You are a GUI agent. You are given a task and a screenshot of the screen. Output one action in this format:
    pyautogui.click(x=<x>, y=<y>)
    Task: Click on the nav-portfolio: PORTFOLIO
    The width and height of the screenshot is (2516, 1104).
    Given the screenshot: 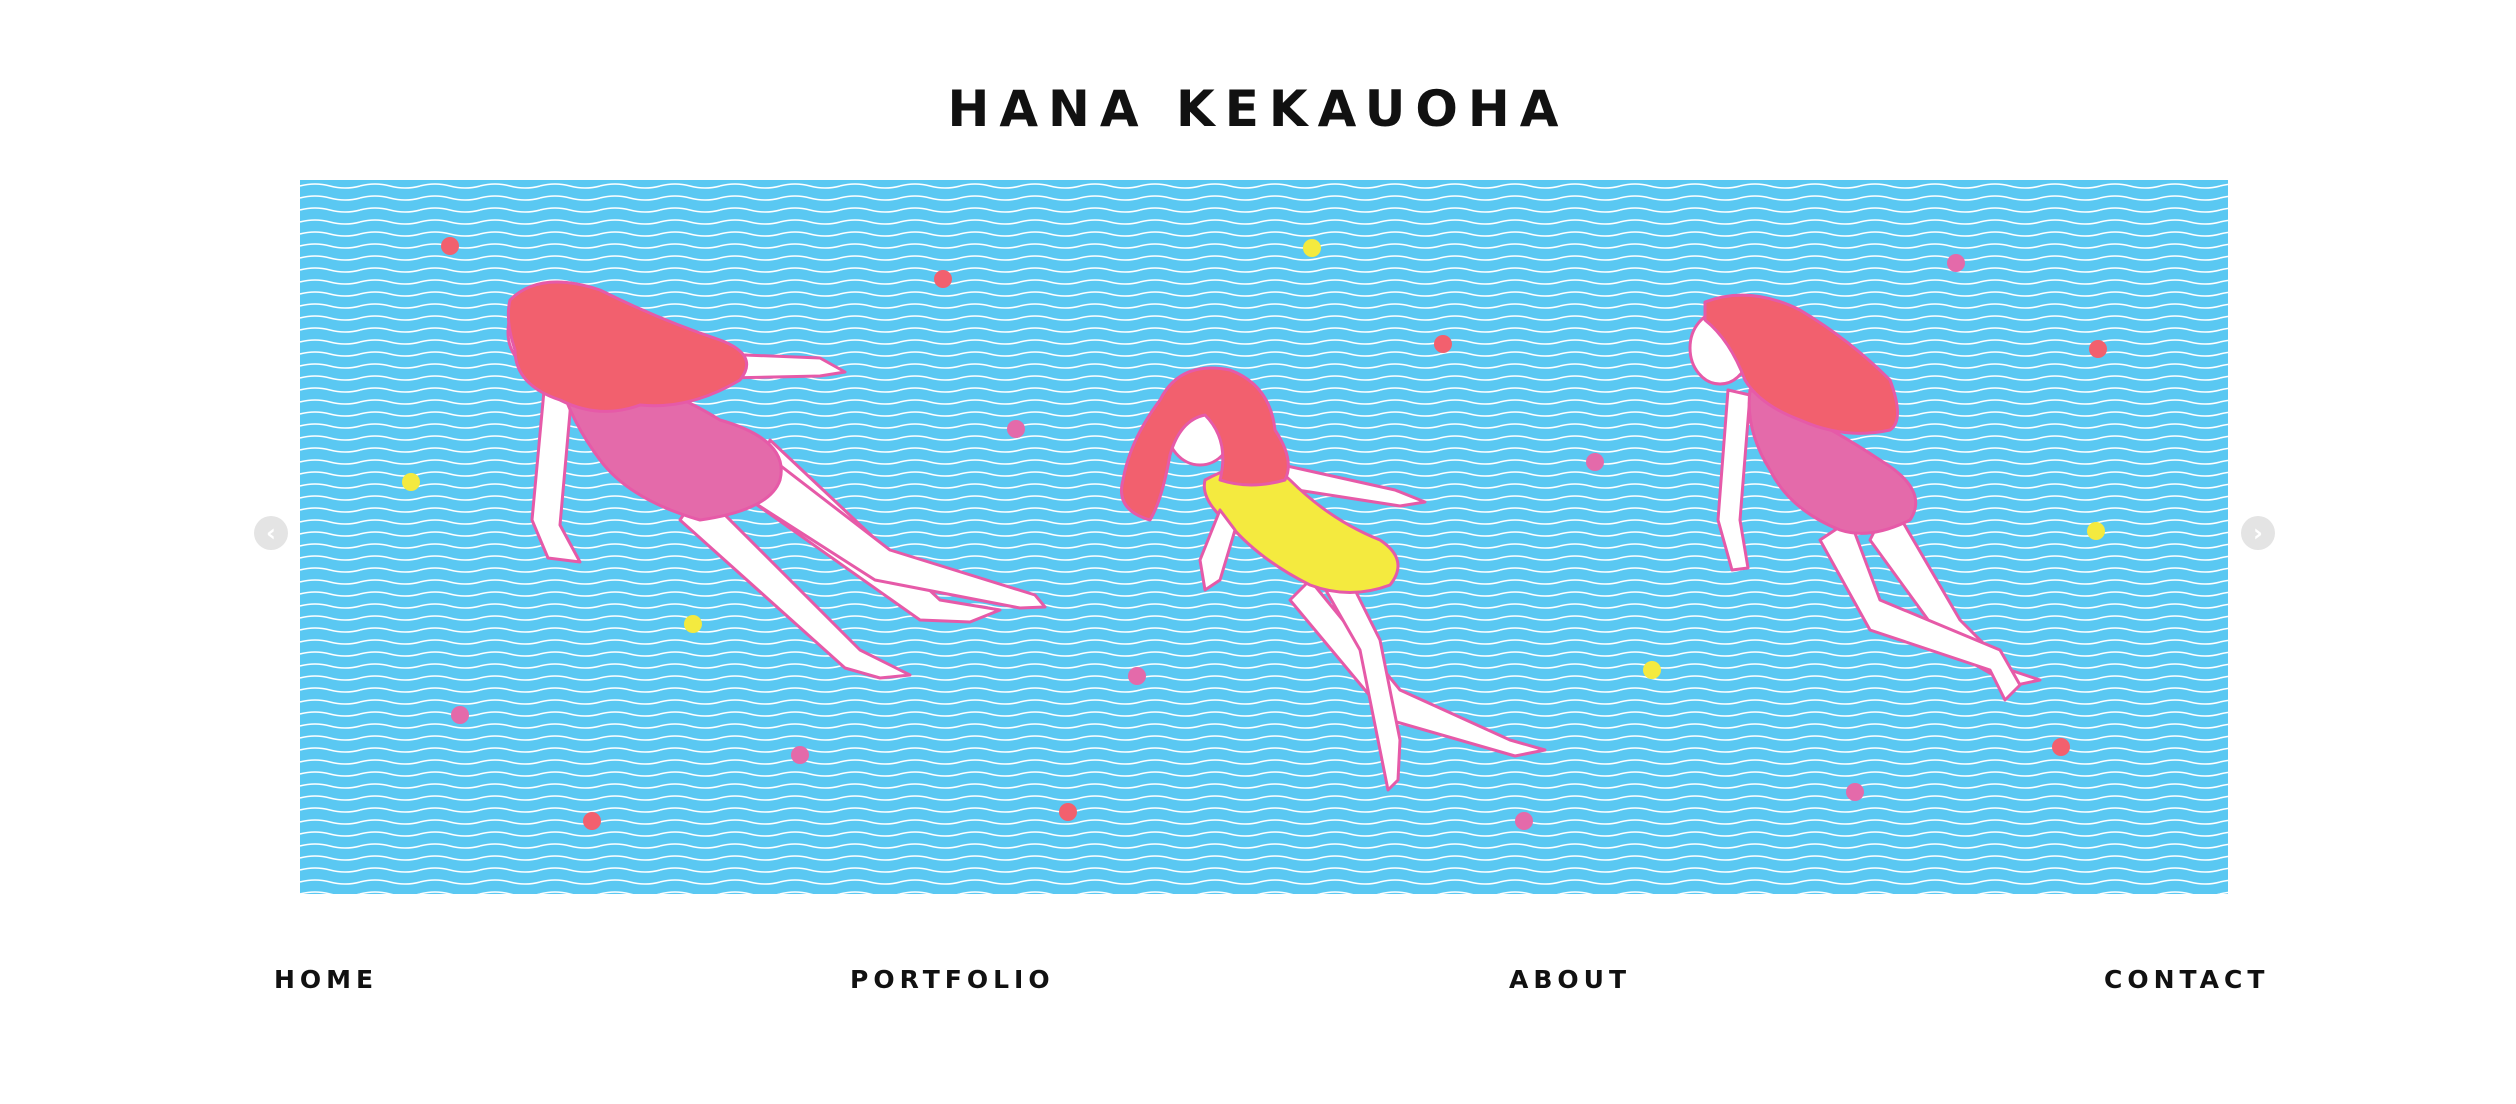 What is the action you would take?
    pyautogui.click(x=952, y=980)
    